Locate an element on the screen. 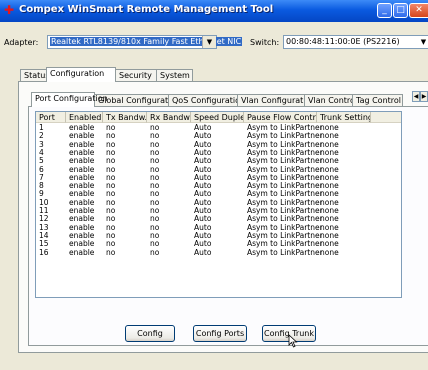 Image resolution: width=428 pixels, height=370 pixels. table-row: 15 enable no no Auto Asym to LinkPartner none is located at coordinates (218, 244).